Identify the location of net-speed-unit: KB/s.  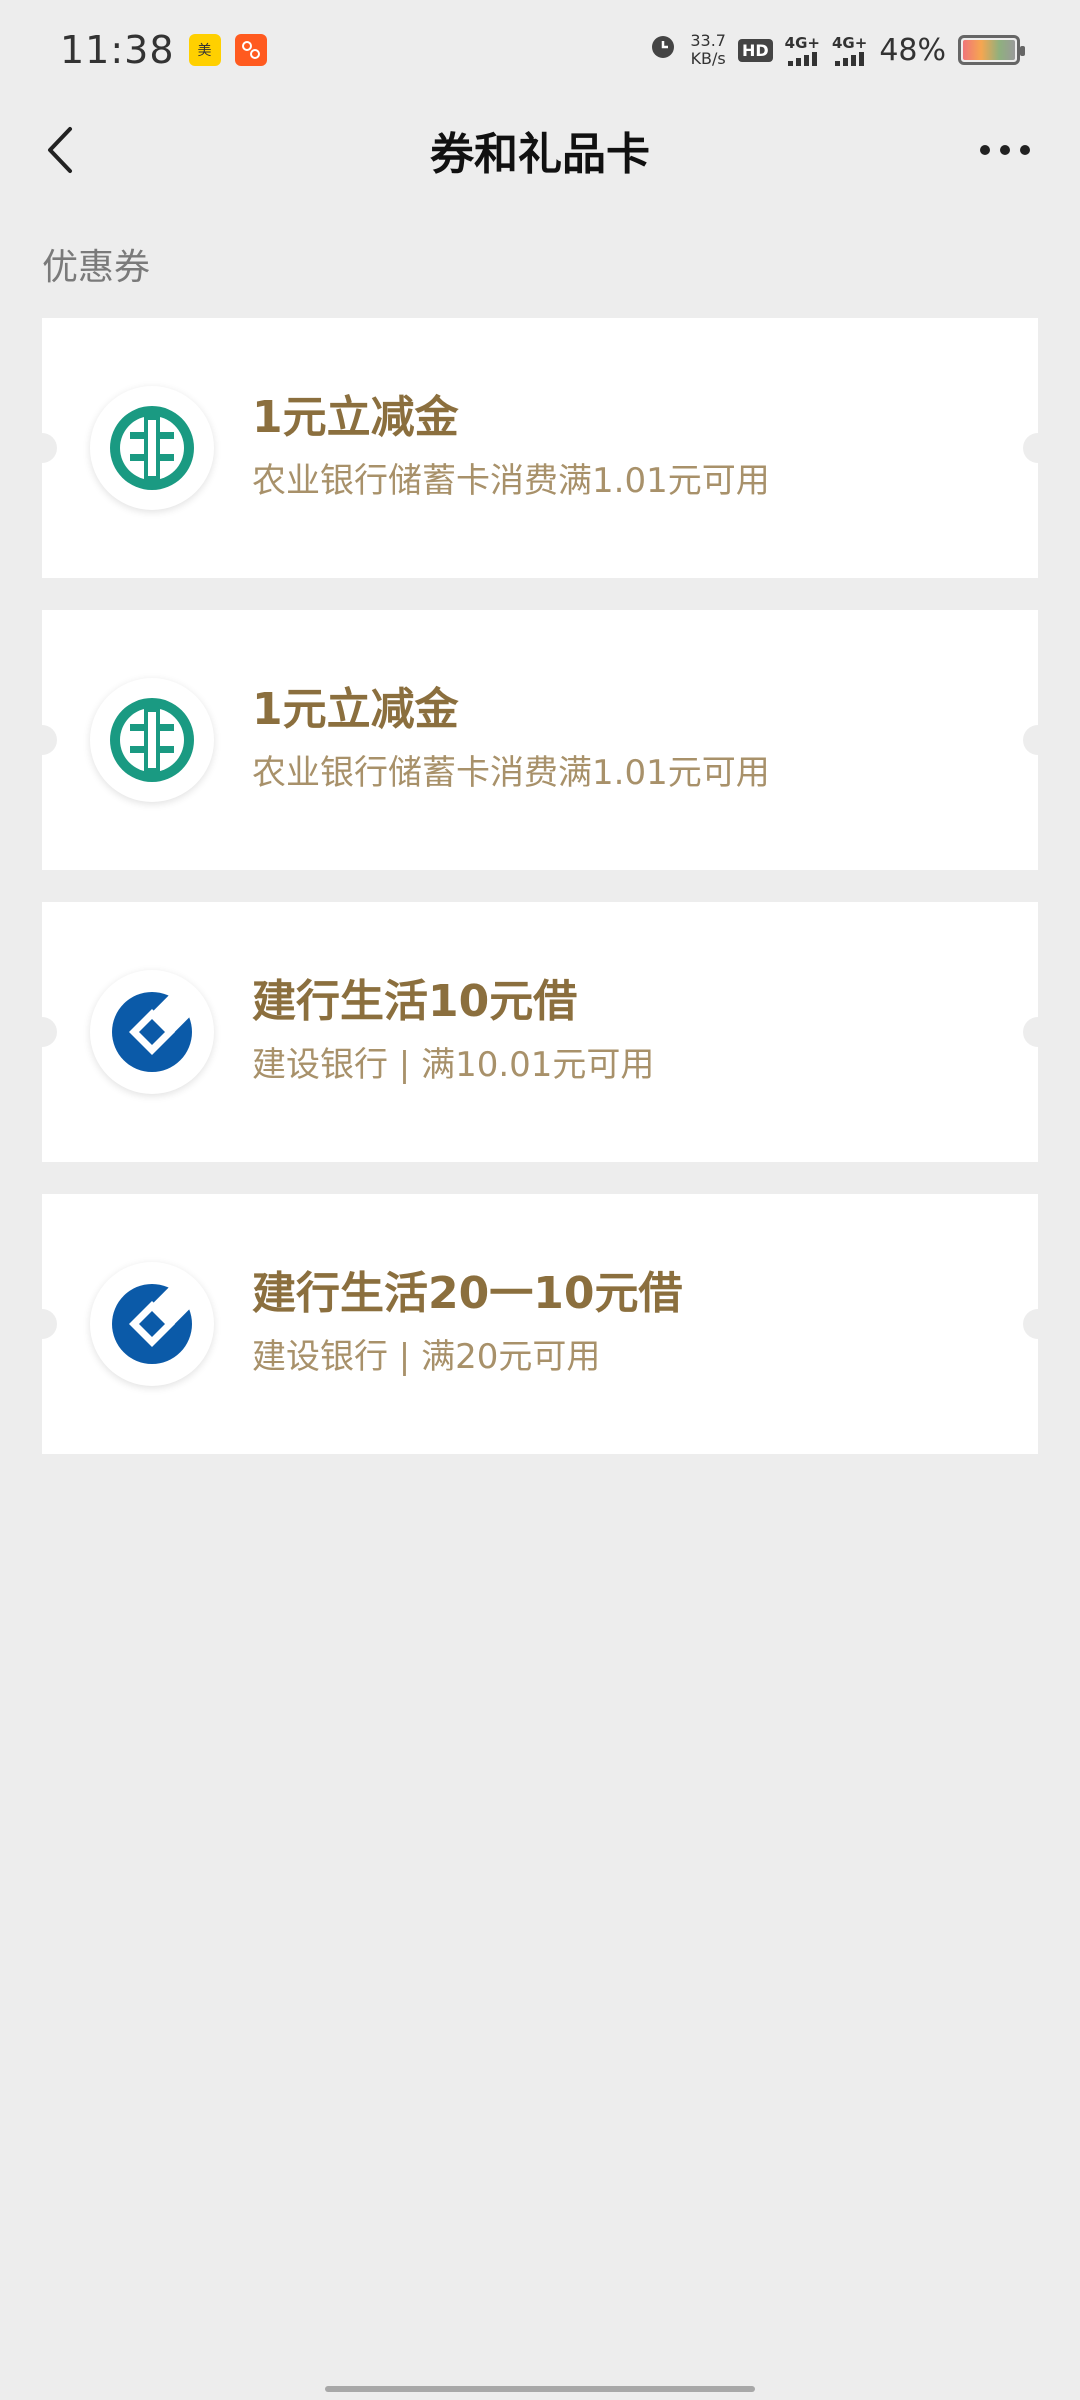
(708, 58).